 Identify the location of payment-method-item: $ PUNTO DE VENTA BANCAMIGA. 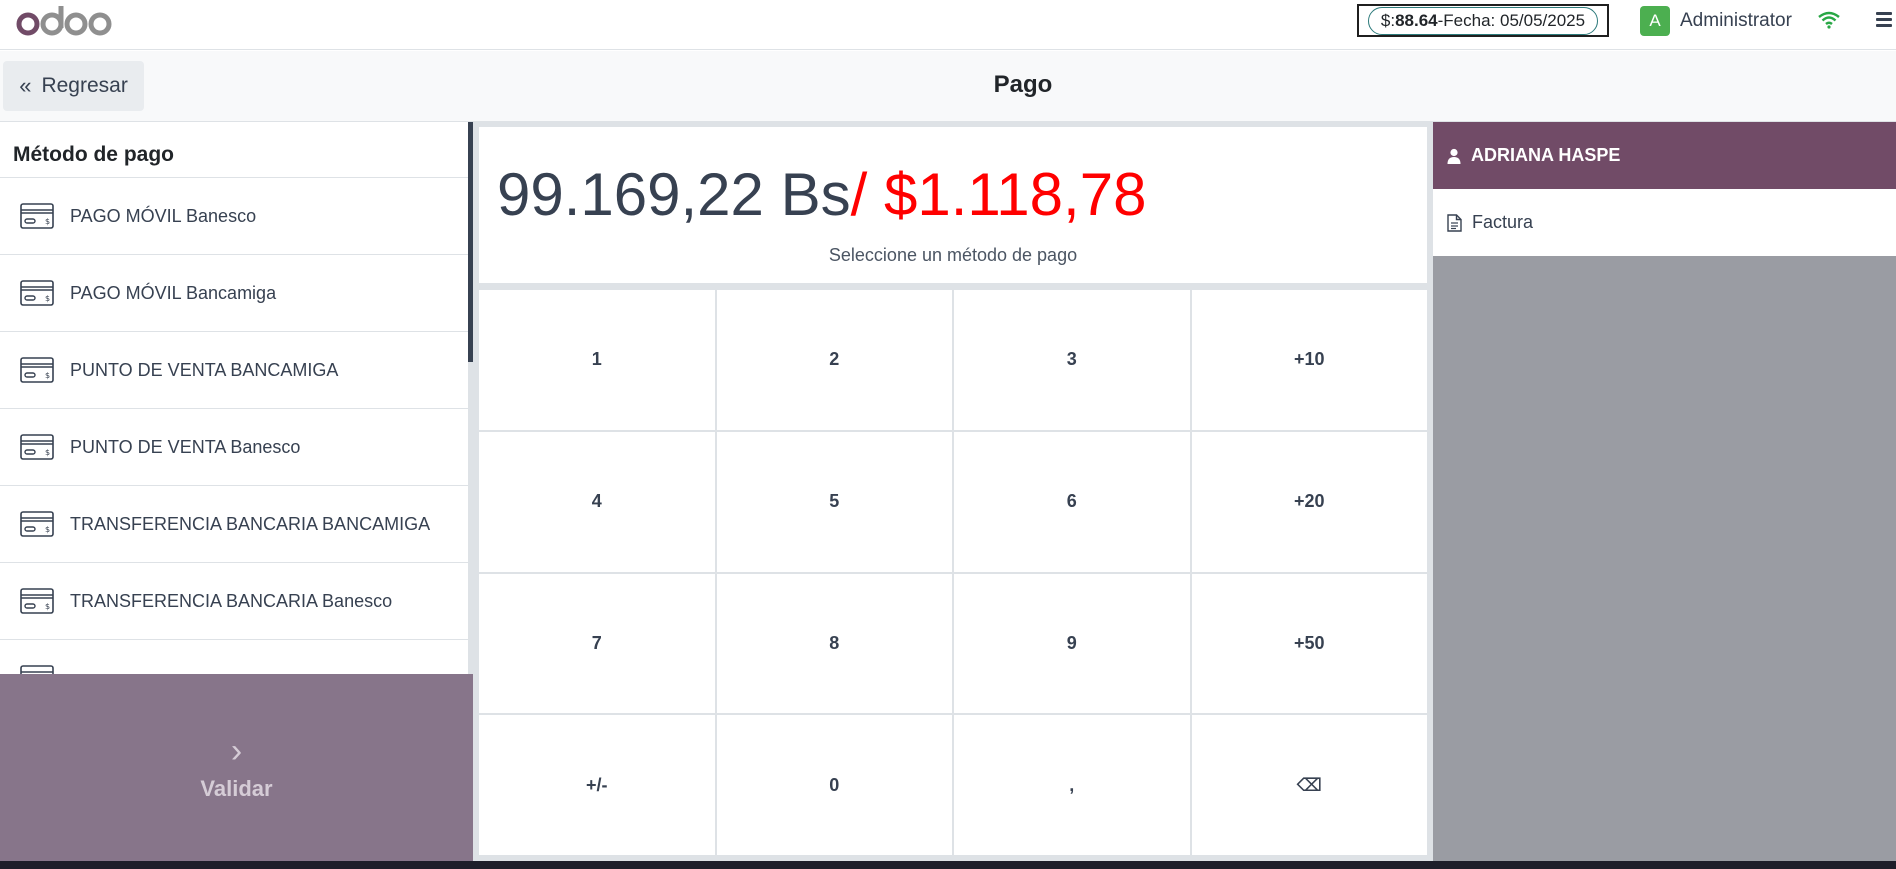
(234, 370).